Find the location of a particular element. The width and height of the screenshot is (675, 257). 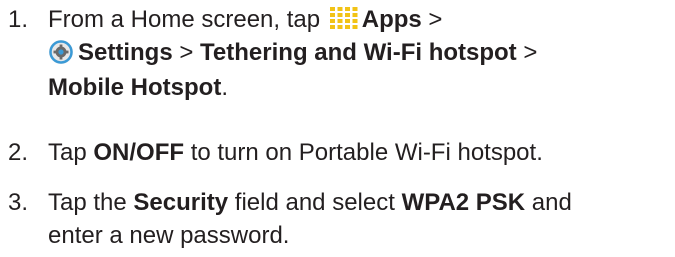

security-label: Security is located at coordinates (181, 202).